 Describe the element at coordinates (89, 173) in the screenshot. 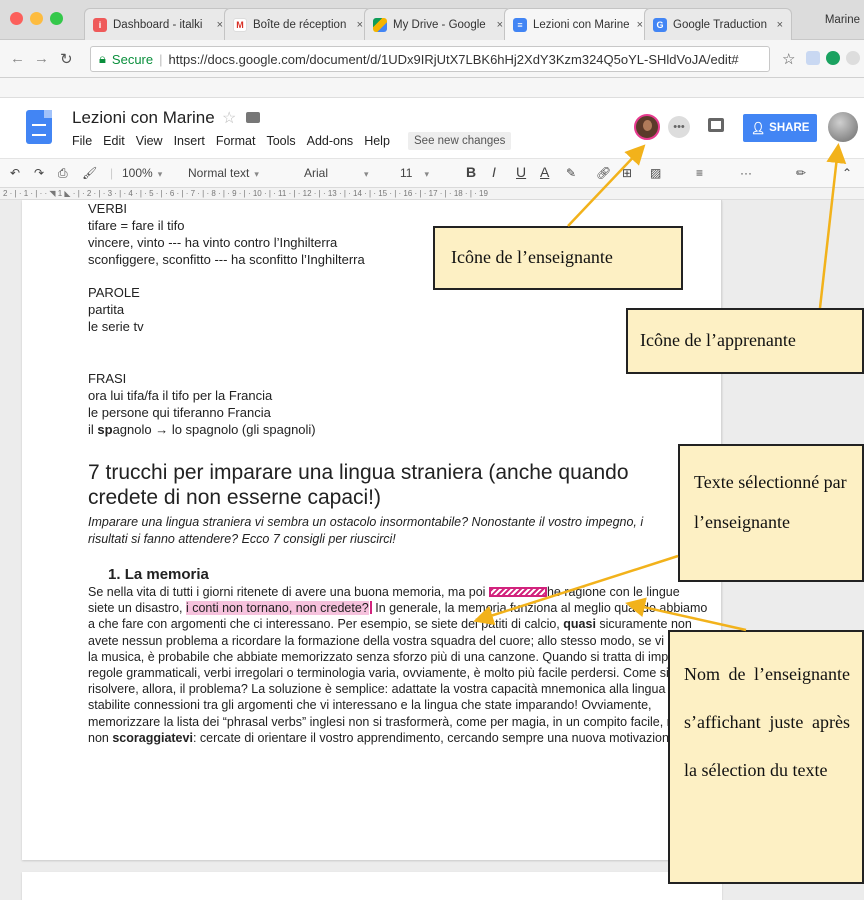

I see `paint-format-icon: 🖌︎` at that location.